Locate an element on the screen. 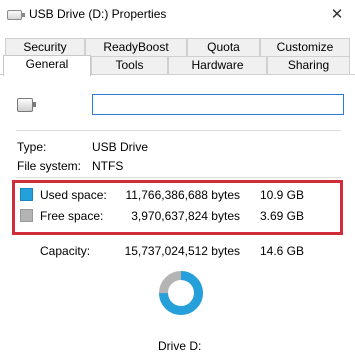  tab-row-top: Security ReadyBoost Quota Customize is located at coordinates (177, 47).